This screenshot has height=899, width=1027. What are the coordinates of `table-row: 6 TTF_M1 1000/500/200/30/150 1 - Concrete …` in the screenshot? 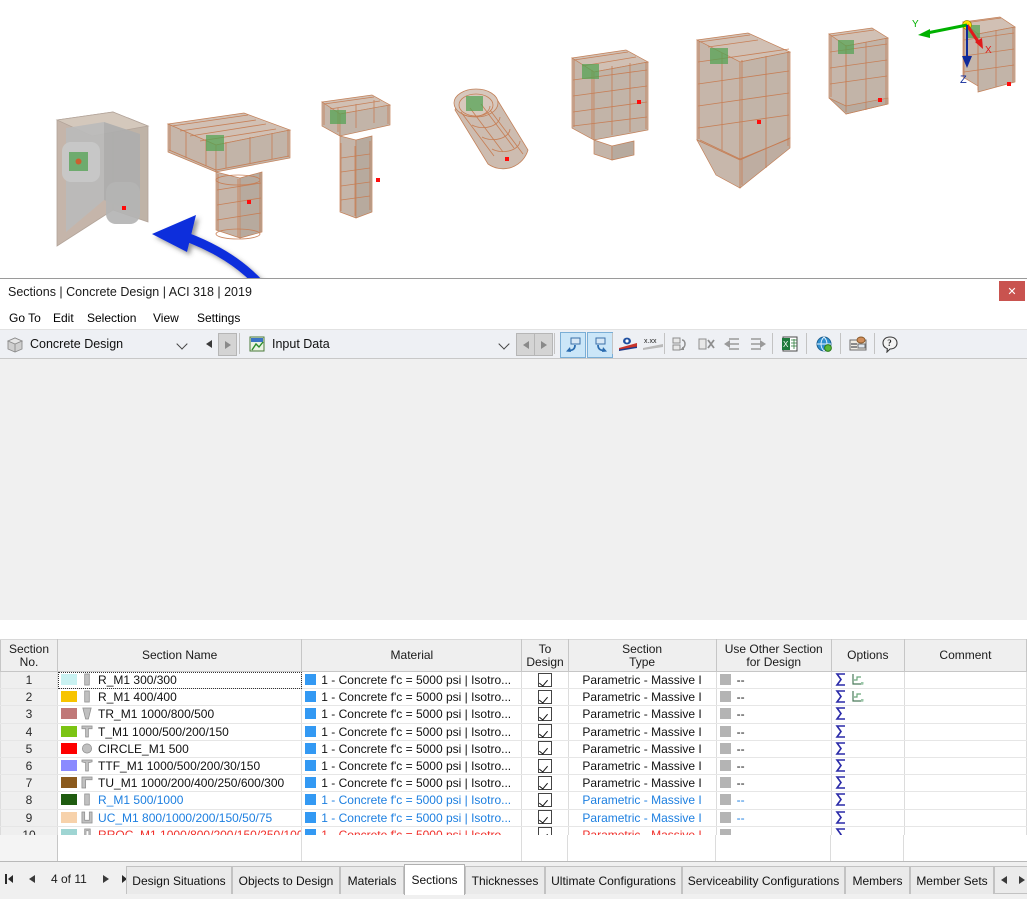 It's located at (513, 766).